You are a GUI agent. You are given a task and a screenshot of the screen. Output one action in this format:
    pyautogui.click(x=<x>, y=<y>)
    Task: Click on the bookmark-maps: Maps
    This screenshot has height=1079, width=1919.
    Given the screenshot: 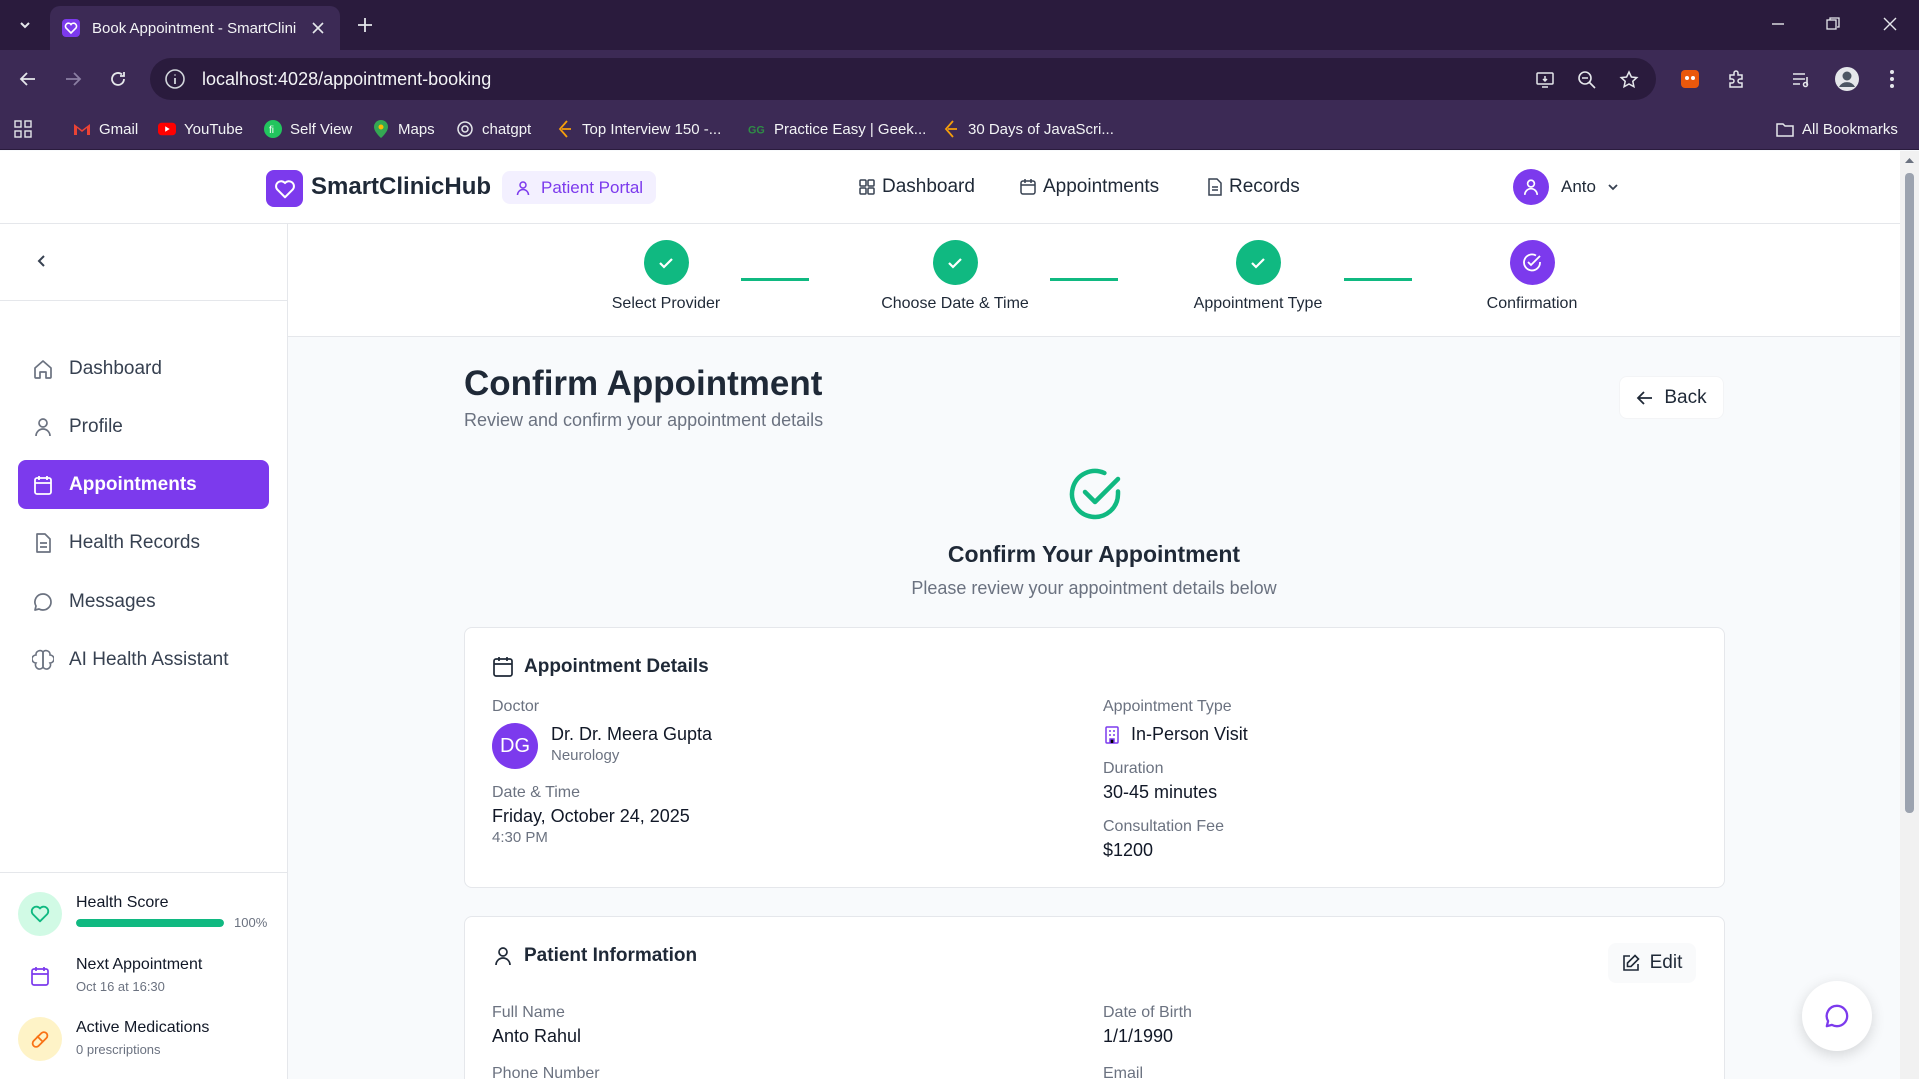 What is the action you would take?
    pyautogui.click(x=403, y=129)
    